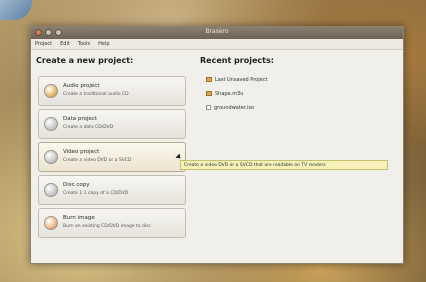 This screenshot has height=282, width=426. I want to click on project-description: Create a data CD/DVD, so click(88, 127).